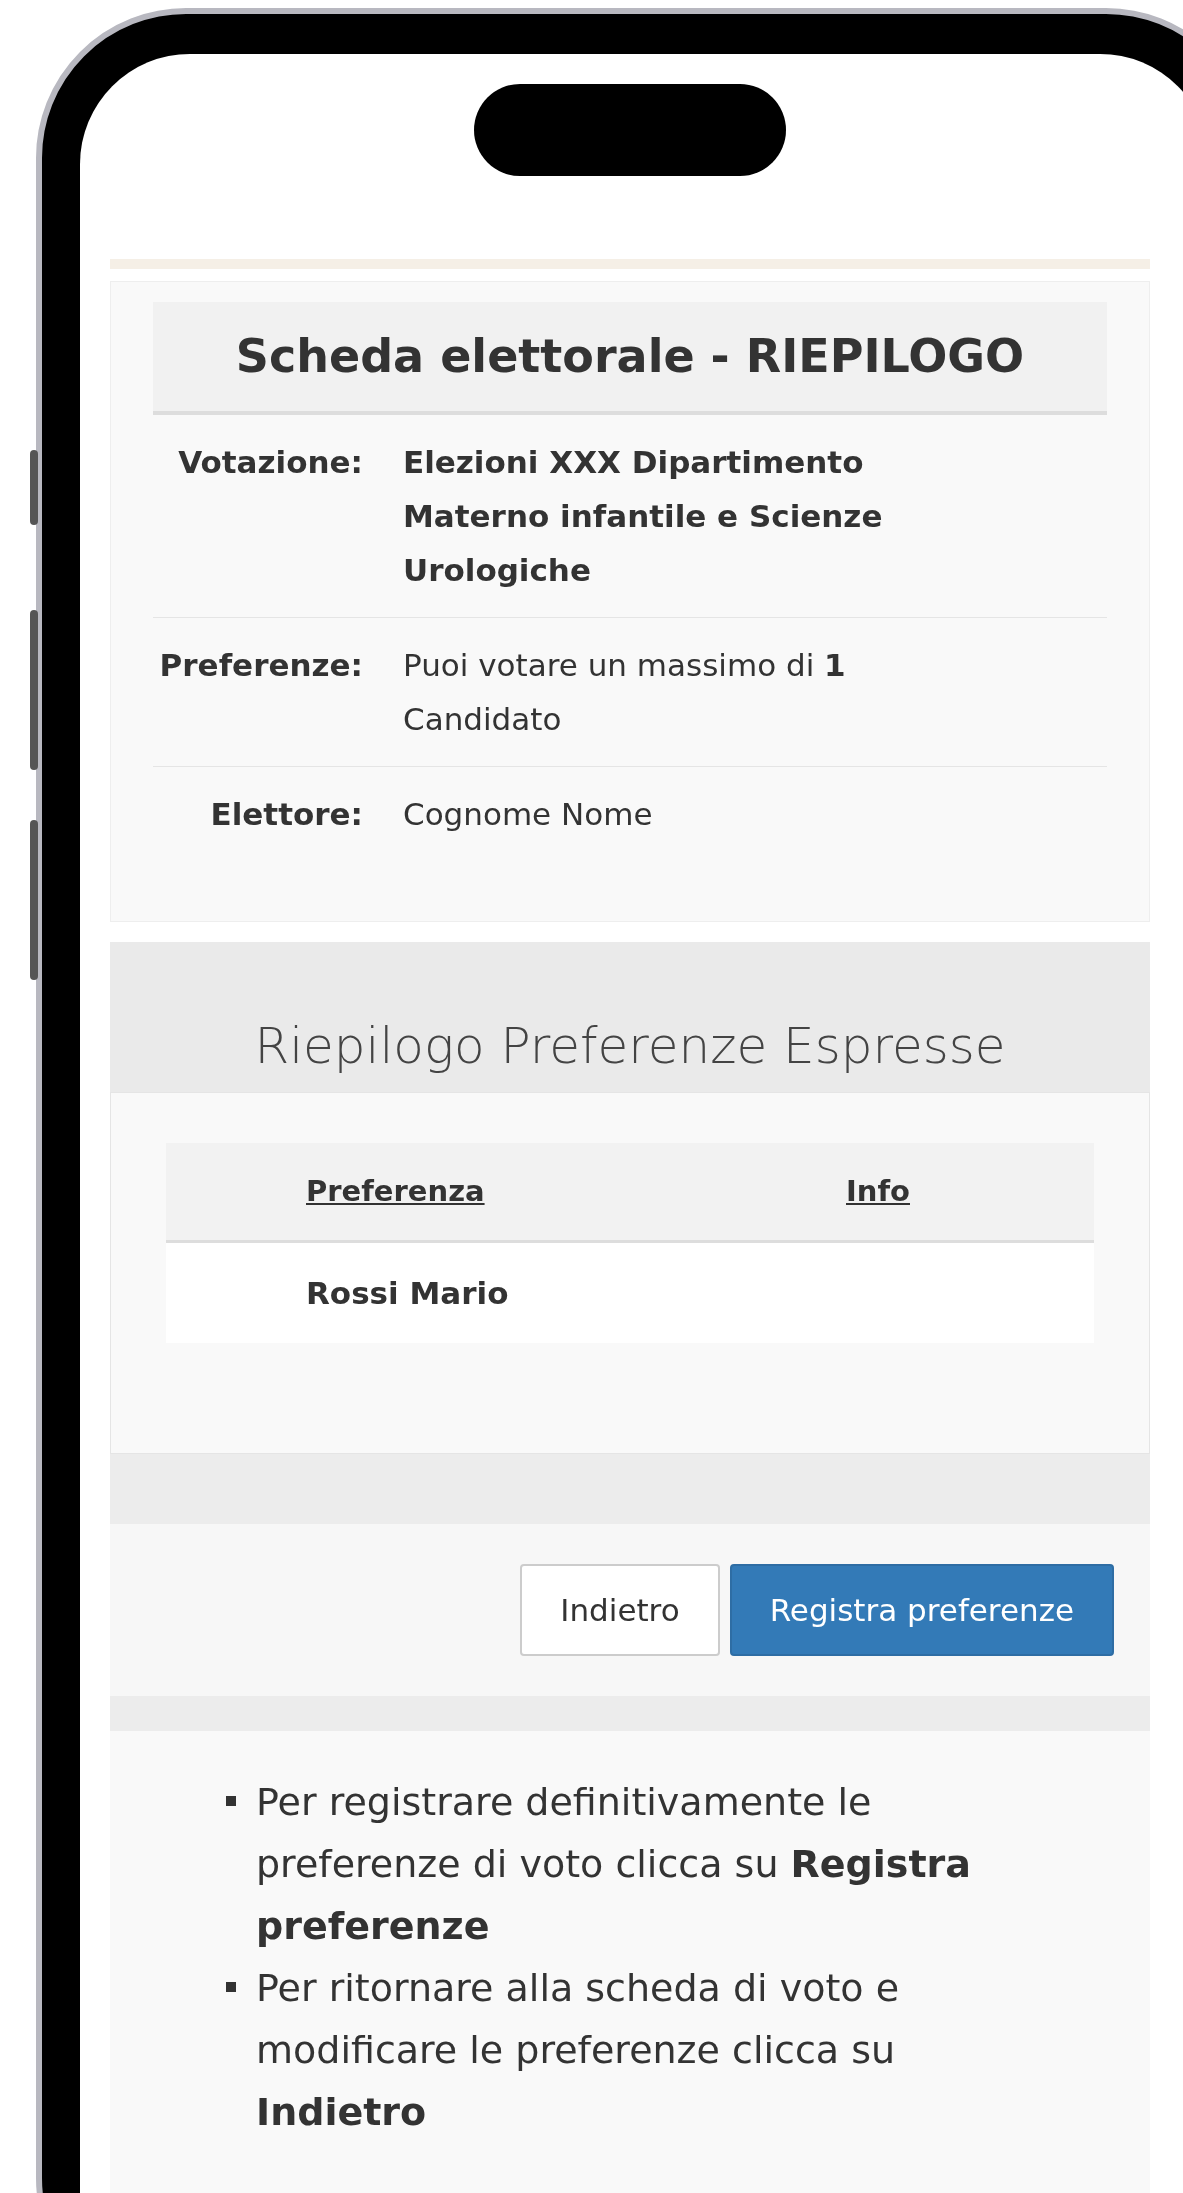 The height and width of the screenshot is (2193, 1183). What do you see at coordinates (528, 814) in the screenshot?
I see `field-value: Cognome Nome` at bounding box center [528, 814].